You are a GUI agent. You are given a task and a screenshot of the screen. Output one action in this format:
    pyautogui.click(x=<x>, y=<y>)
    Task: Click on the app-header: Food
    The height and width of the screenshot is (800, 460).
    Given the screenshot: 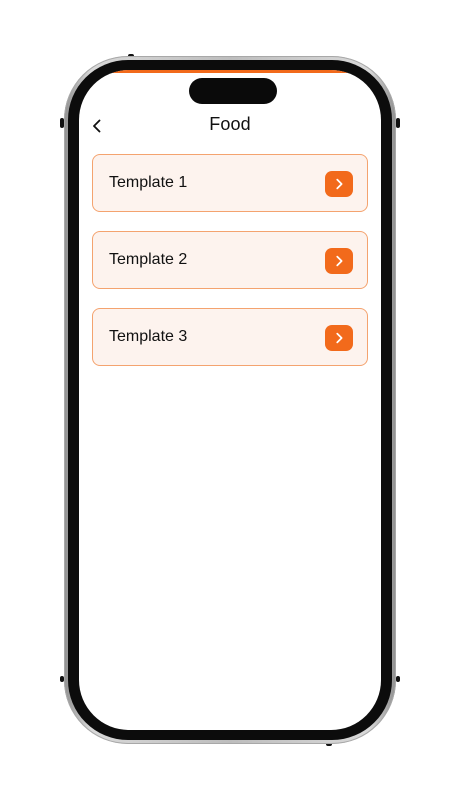 What is the action you would take?
    pyautogui.click(x=230, y=128)
    